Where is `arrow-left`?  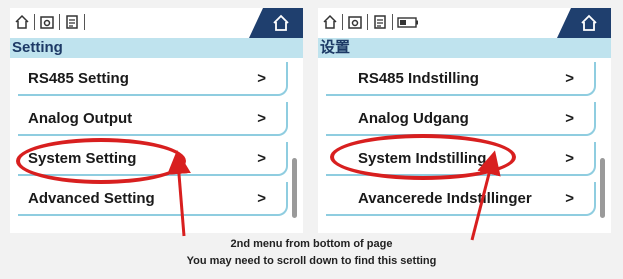 arrow-left is located at coordinates (179, 193).